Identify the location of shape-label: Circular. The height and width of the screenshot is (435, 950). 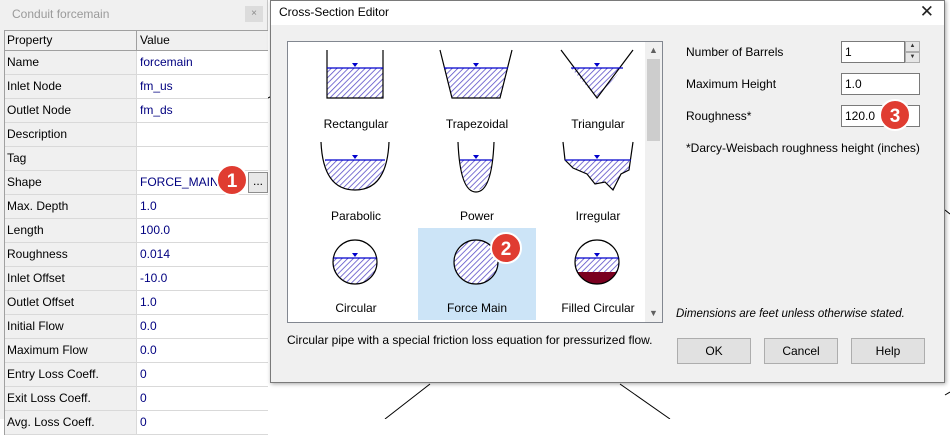
(356, 308).